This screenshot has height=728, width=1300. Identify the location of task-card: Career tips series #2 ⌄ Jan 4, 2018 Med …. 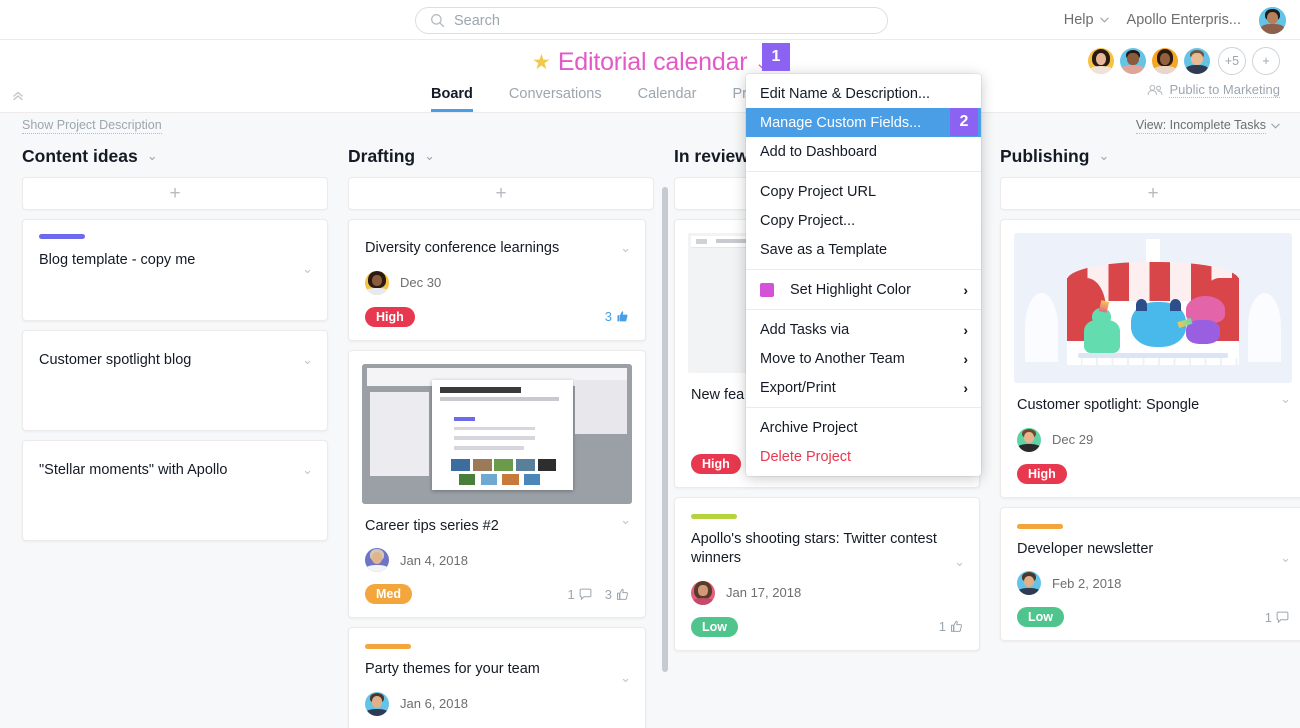
(497, 484).